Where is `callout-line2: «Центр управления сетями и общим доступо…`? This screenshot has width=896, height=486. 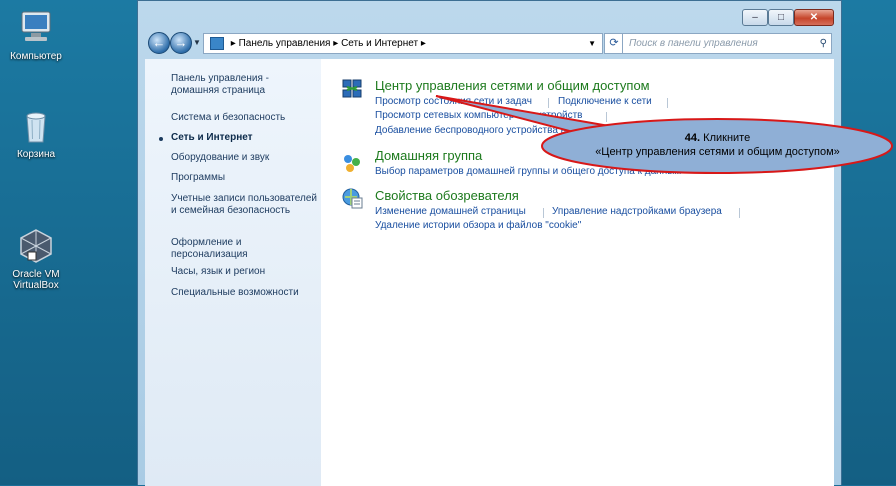
callout-line2: «Центр управления сетями и общим доступо… is located at coordinates (717, 152).